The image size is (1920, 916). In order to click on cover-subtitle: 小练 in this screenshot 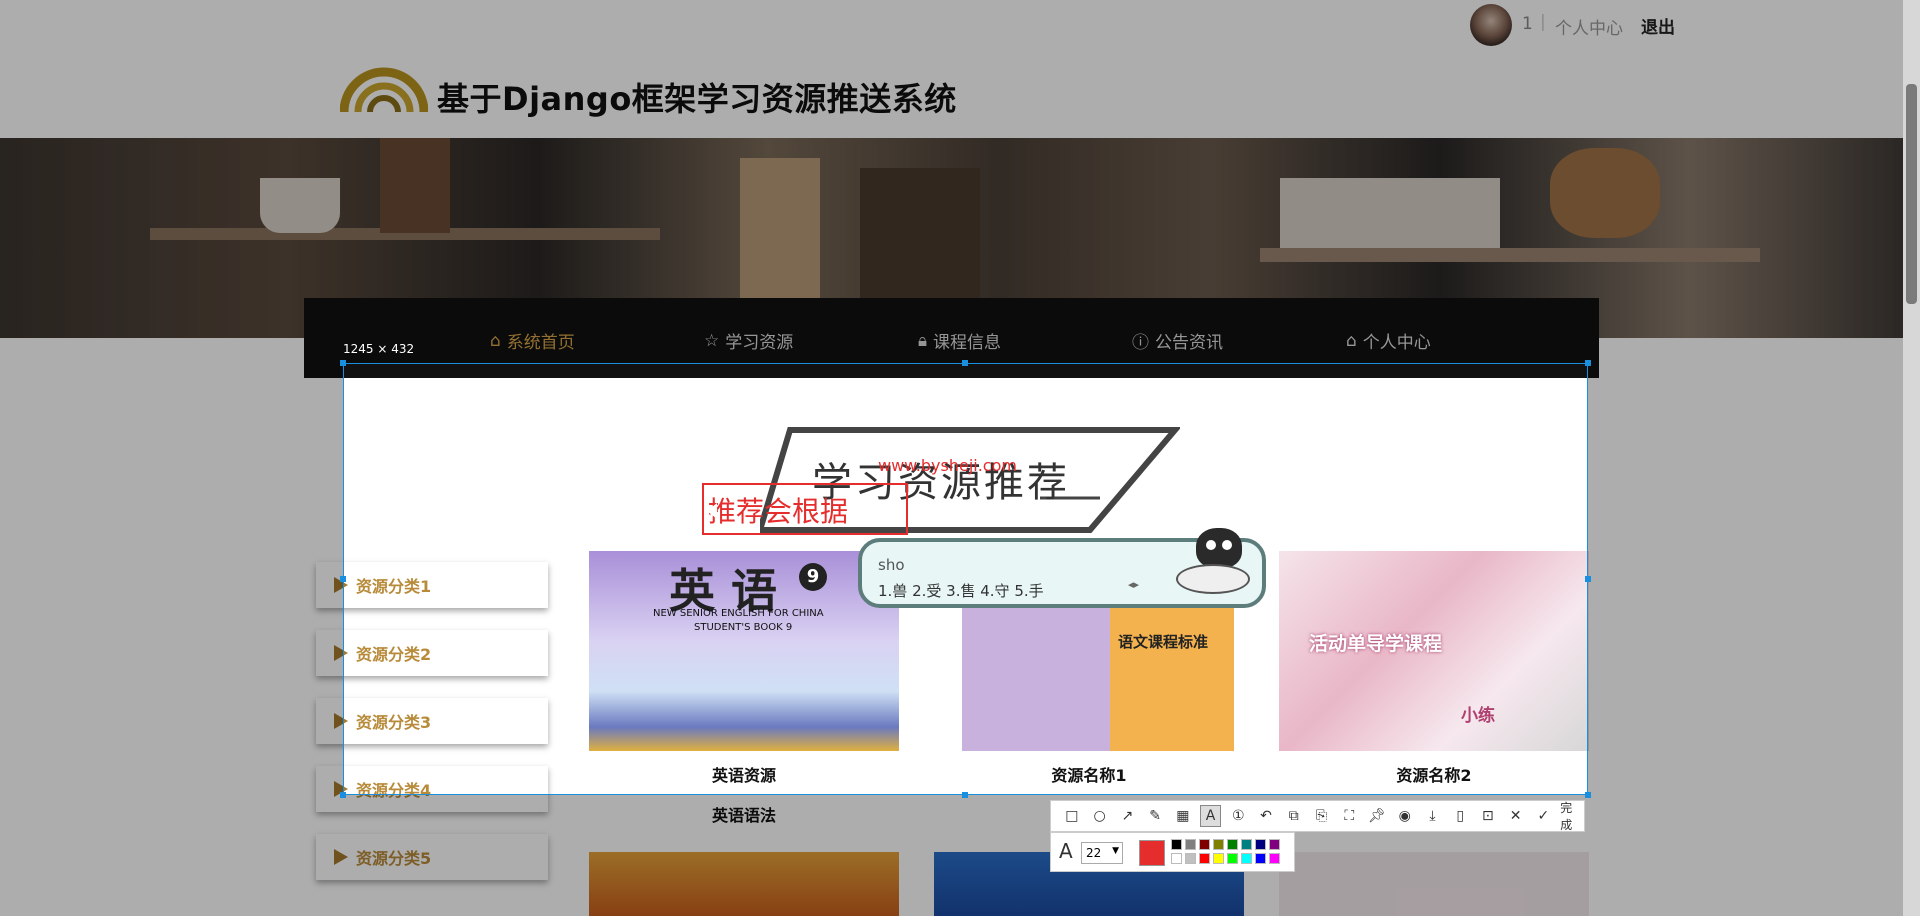, I will do `click(1478, 716)`.